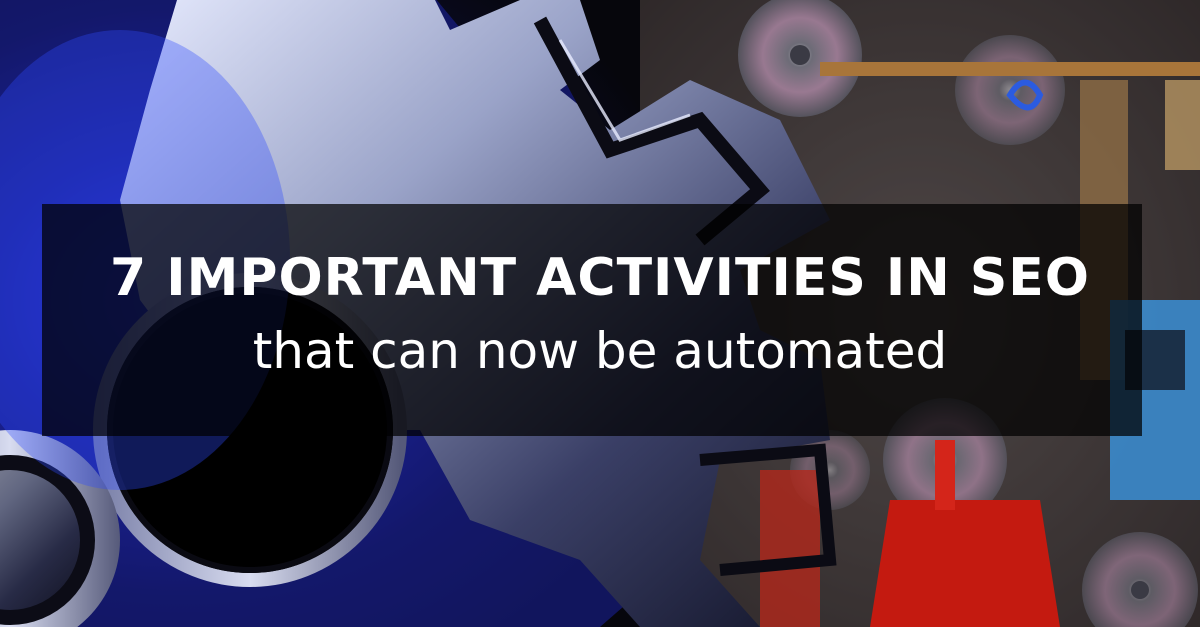 This screenshot has width=1200, height=627. I want to click on subheadline: that can now be automated, so click(600, 351).